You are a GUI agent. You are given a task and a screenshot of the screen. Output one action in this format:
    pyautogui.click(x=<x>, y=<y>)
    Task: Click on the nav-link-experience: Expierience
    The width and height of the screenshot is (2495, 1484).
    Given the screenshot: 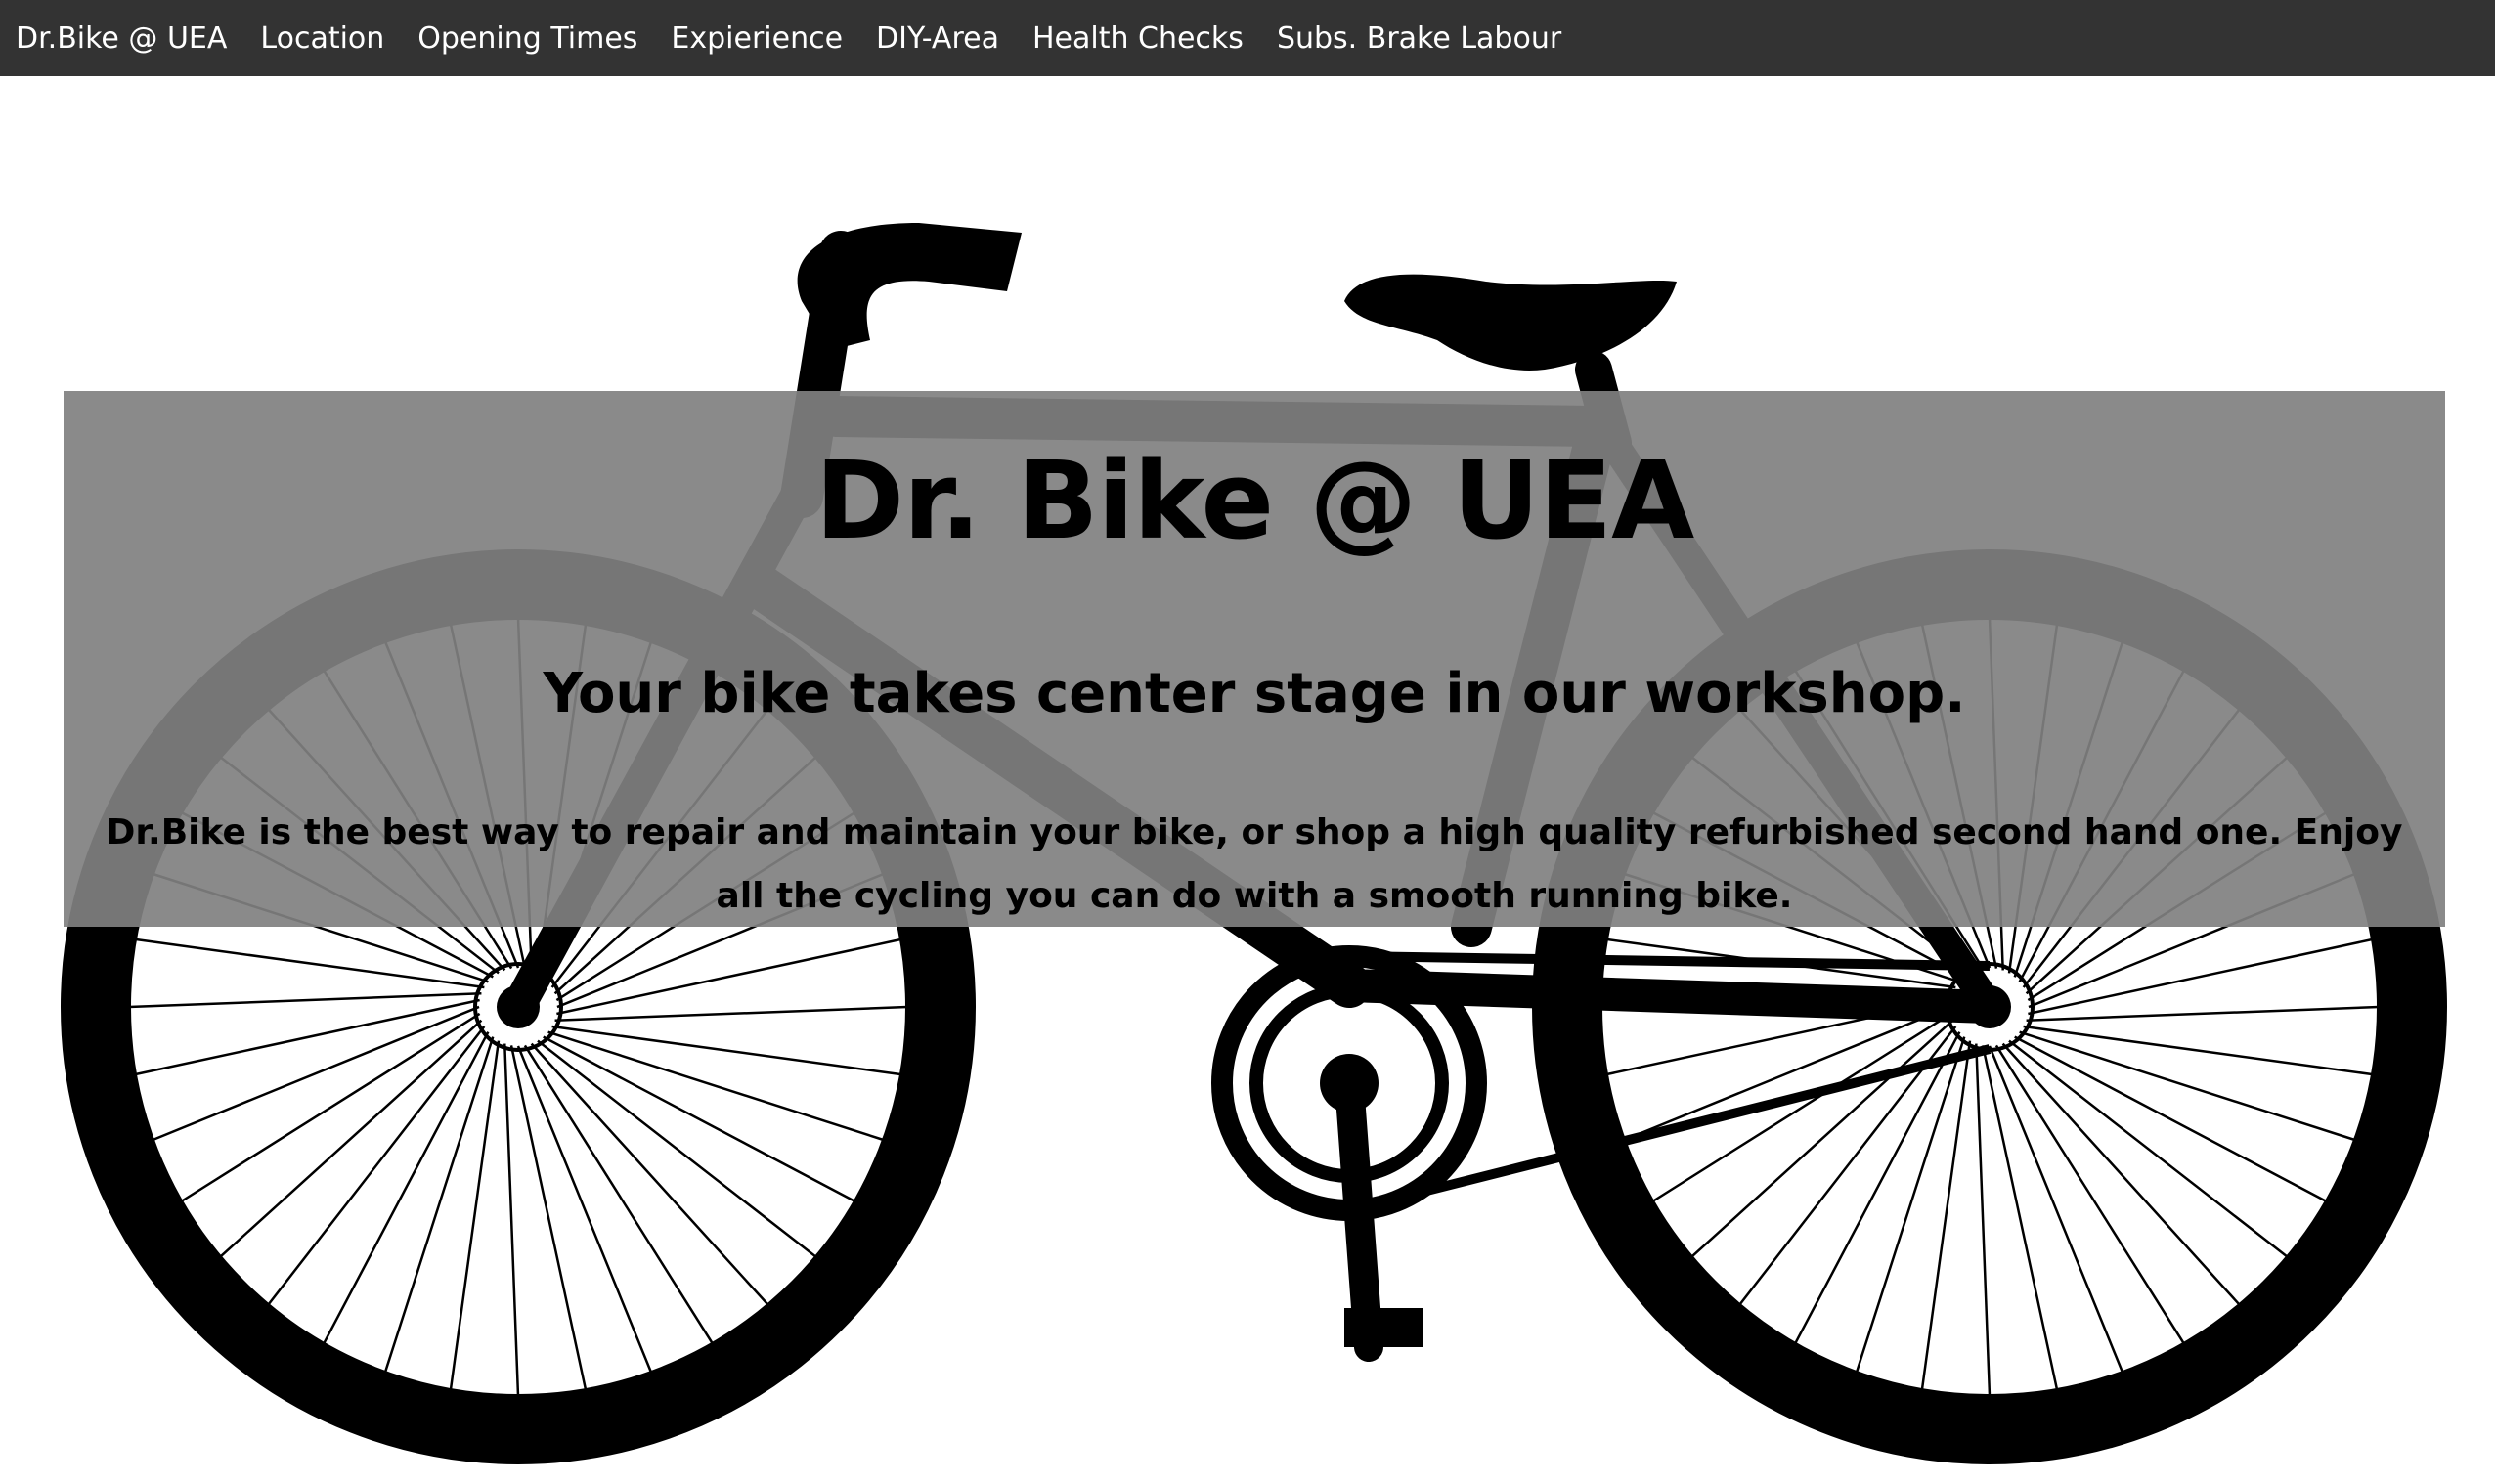 What is the action you would take?
    pyautogui.click(x=757, y=39)
    